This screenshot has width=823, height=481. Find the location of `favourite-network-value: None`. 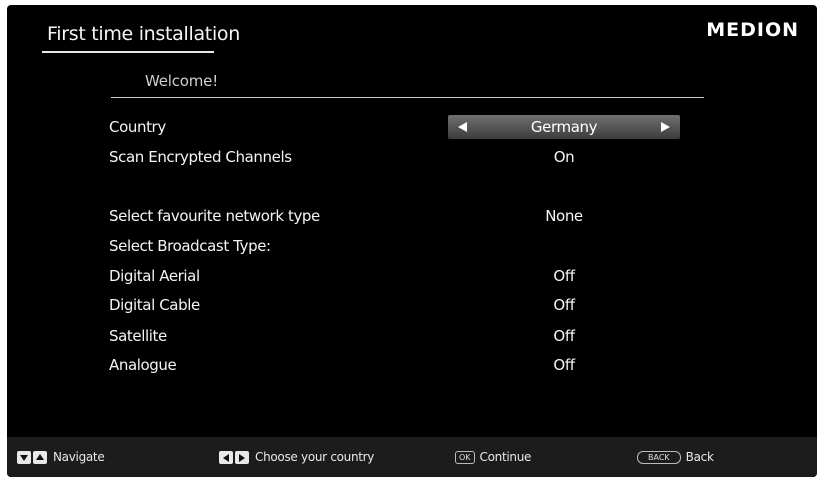

favourite-network-value: None is located at coordinates (564, 216).